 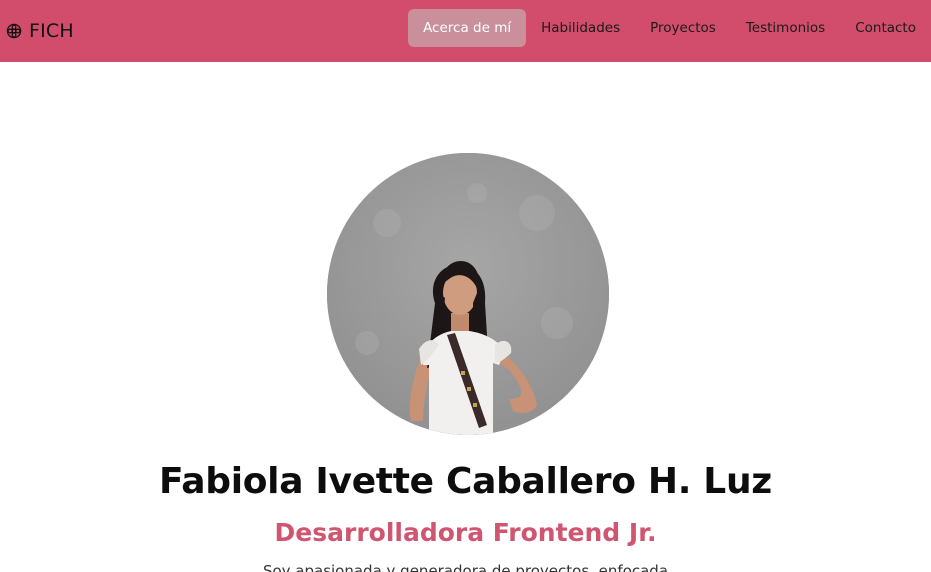 What do you see at coordinates (785, 28) in the screenshot?
I see `nav-link-testimonios: Testimonios` at bounding box center [785, 28].